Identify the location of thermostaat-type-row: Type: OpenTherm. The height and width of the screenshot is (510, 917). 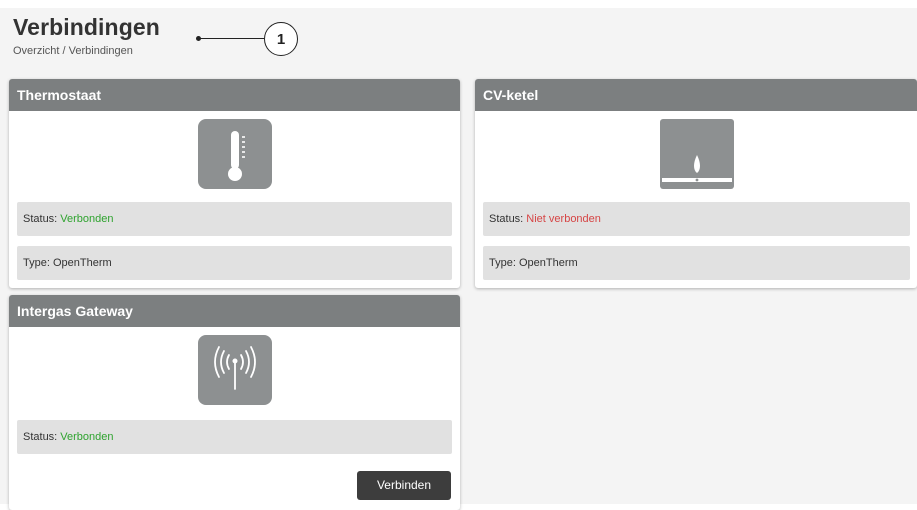
(234, 263).